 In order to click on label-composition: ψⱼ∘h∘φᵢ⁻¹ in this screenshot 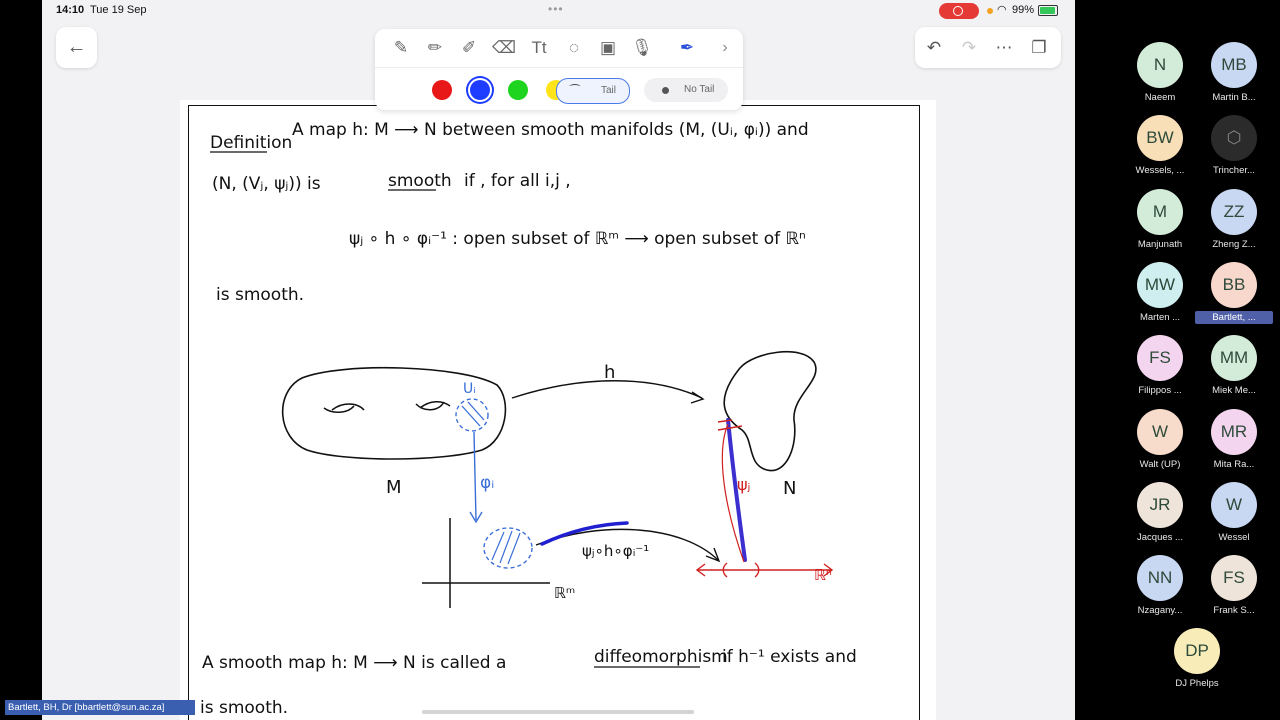, I will do `click(615, 551)`.